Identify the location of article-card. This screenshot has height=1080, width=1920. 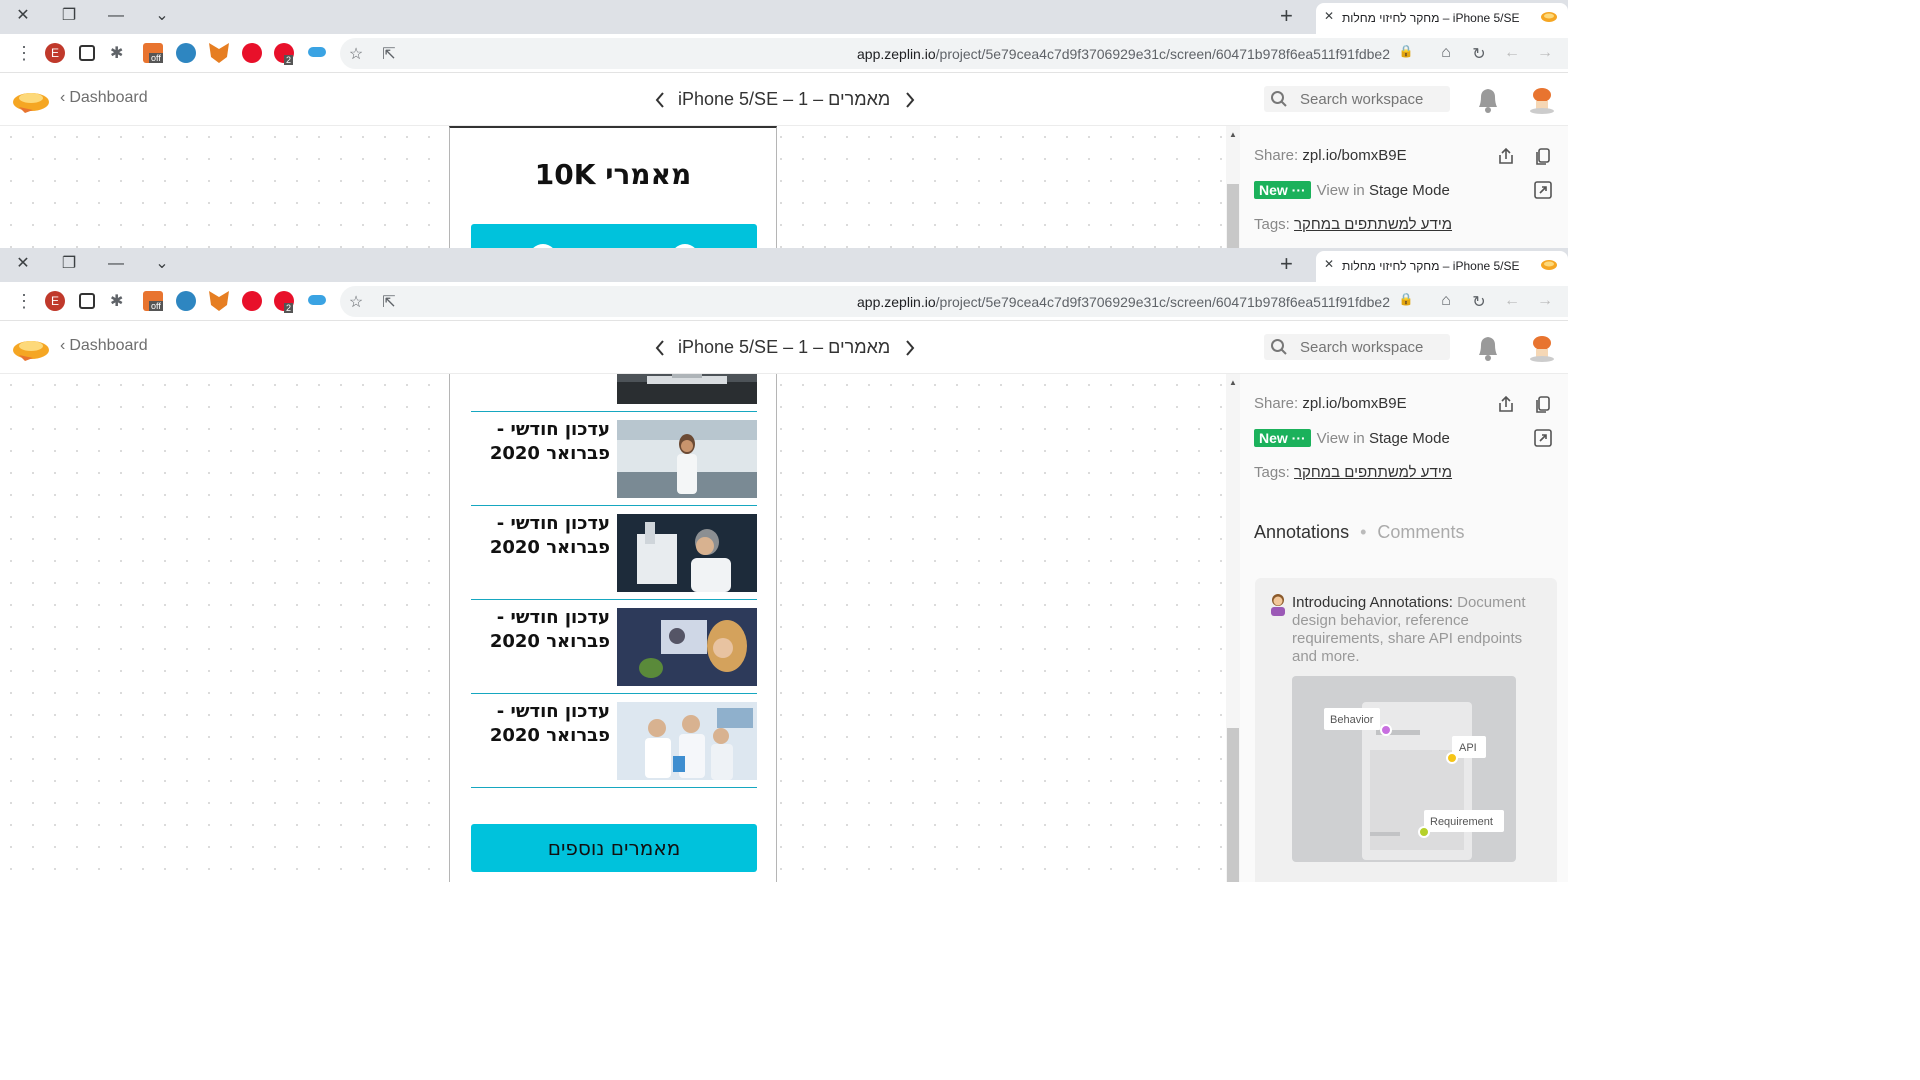
(614, 393).